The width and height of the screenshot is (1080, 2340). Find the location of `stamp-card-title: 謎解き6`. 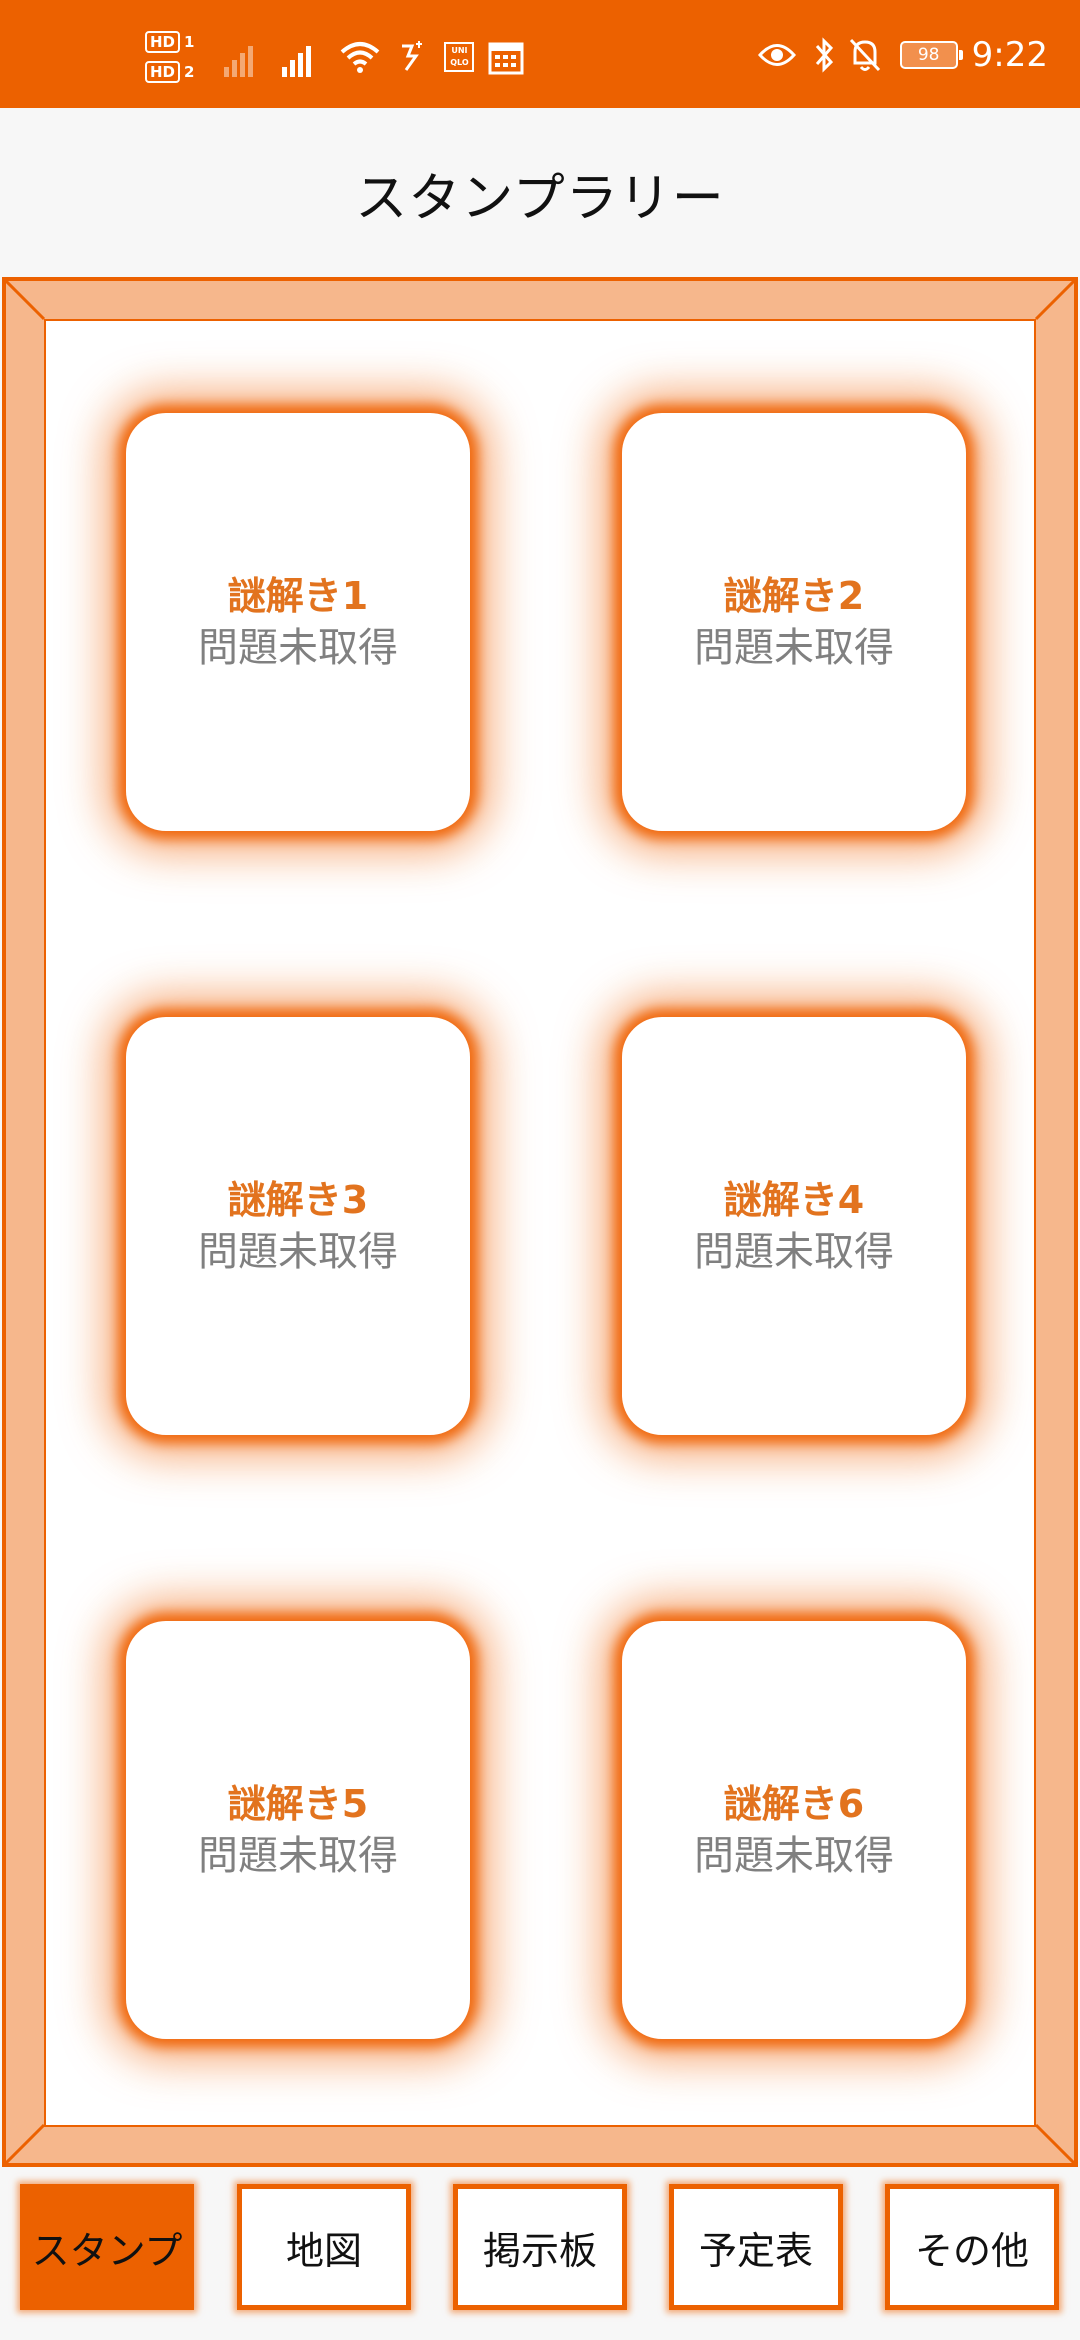

stamp-card-title: 謎解き6 is located at coordinates (794, 1804).